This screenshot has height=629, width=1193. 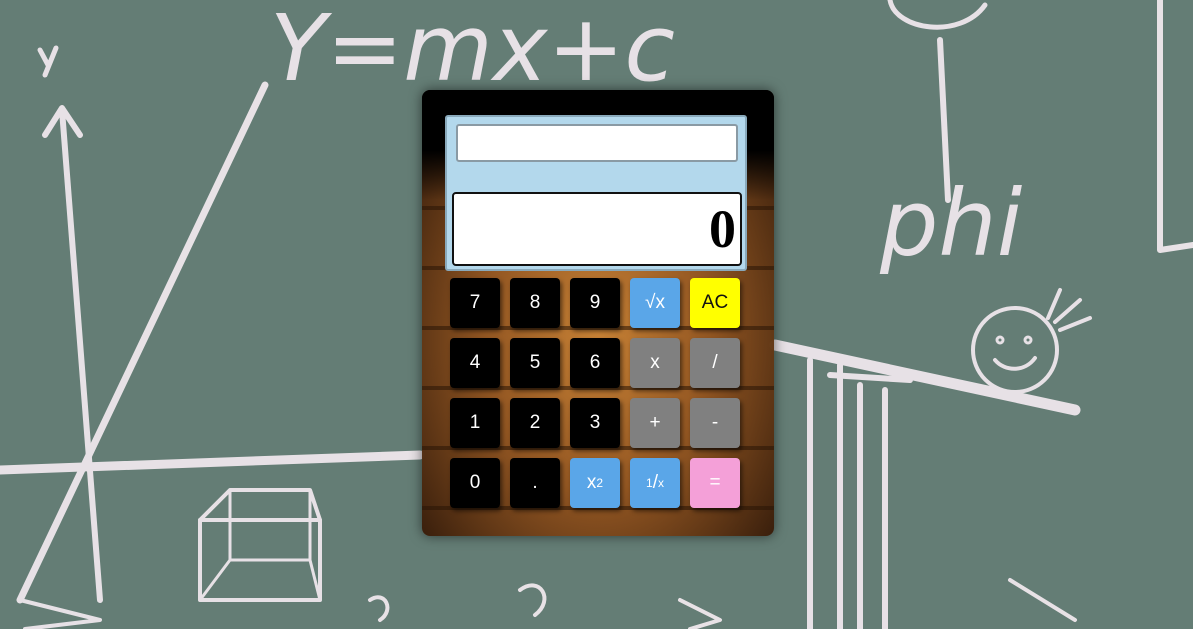 I want to click on multiply-button: x, so click(x=655, y=363).